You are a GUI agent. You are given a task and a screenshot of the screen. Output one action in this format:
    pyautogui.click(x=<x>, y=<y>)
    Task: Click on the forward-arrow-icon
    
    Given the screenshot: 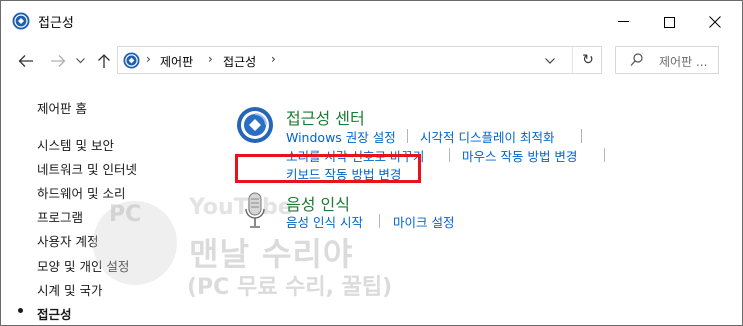 What is the action you would take?
    pyautogui.click(x=58, y=61)
    